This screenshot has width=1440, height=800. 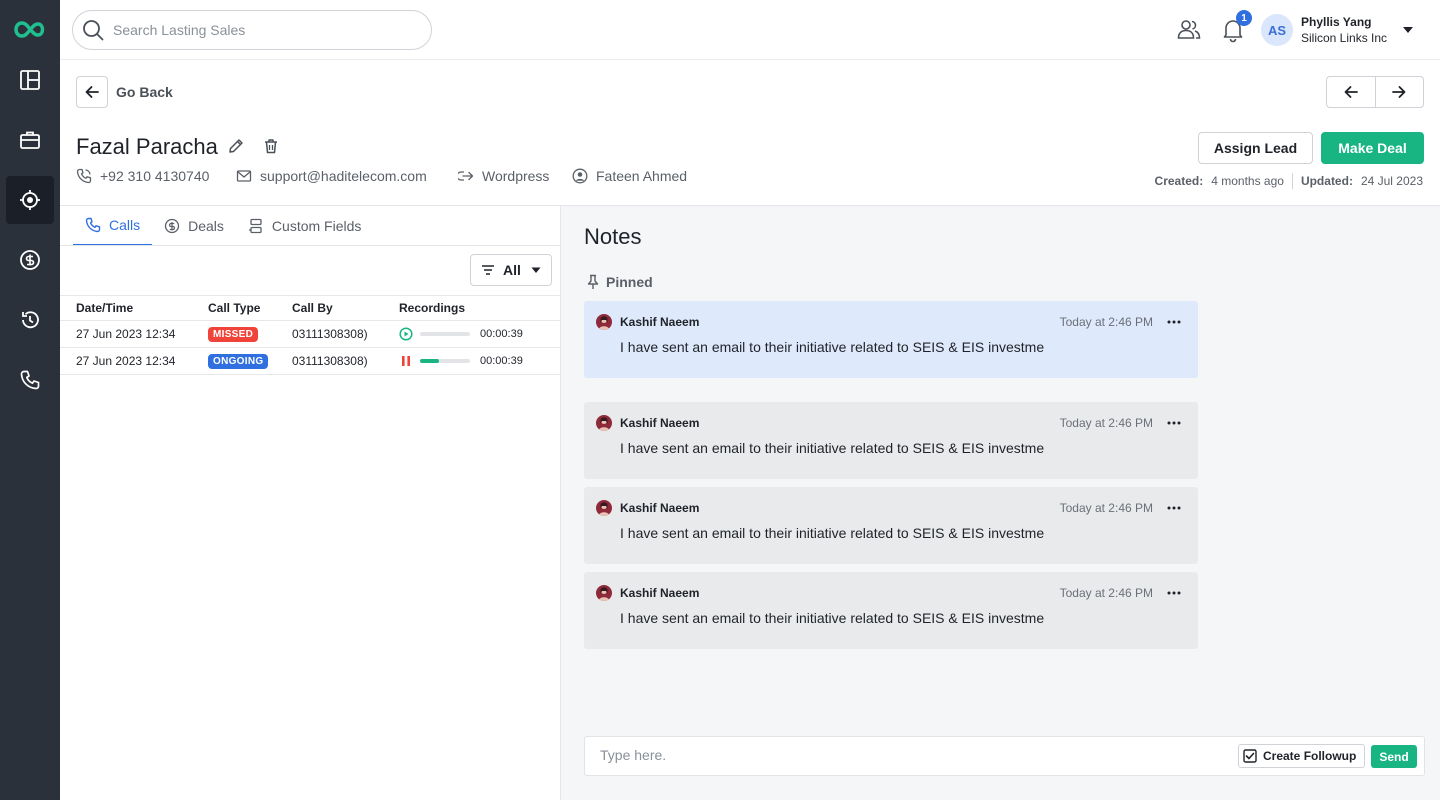 I want to click on trash-icon, so click(x=271, y=146).